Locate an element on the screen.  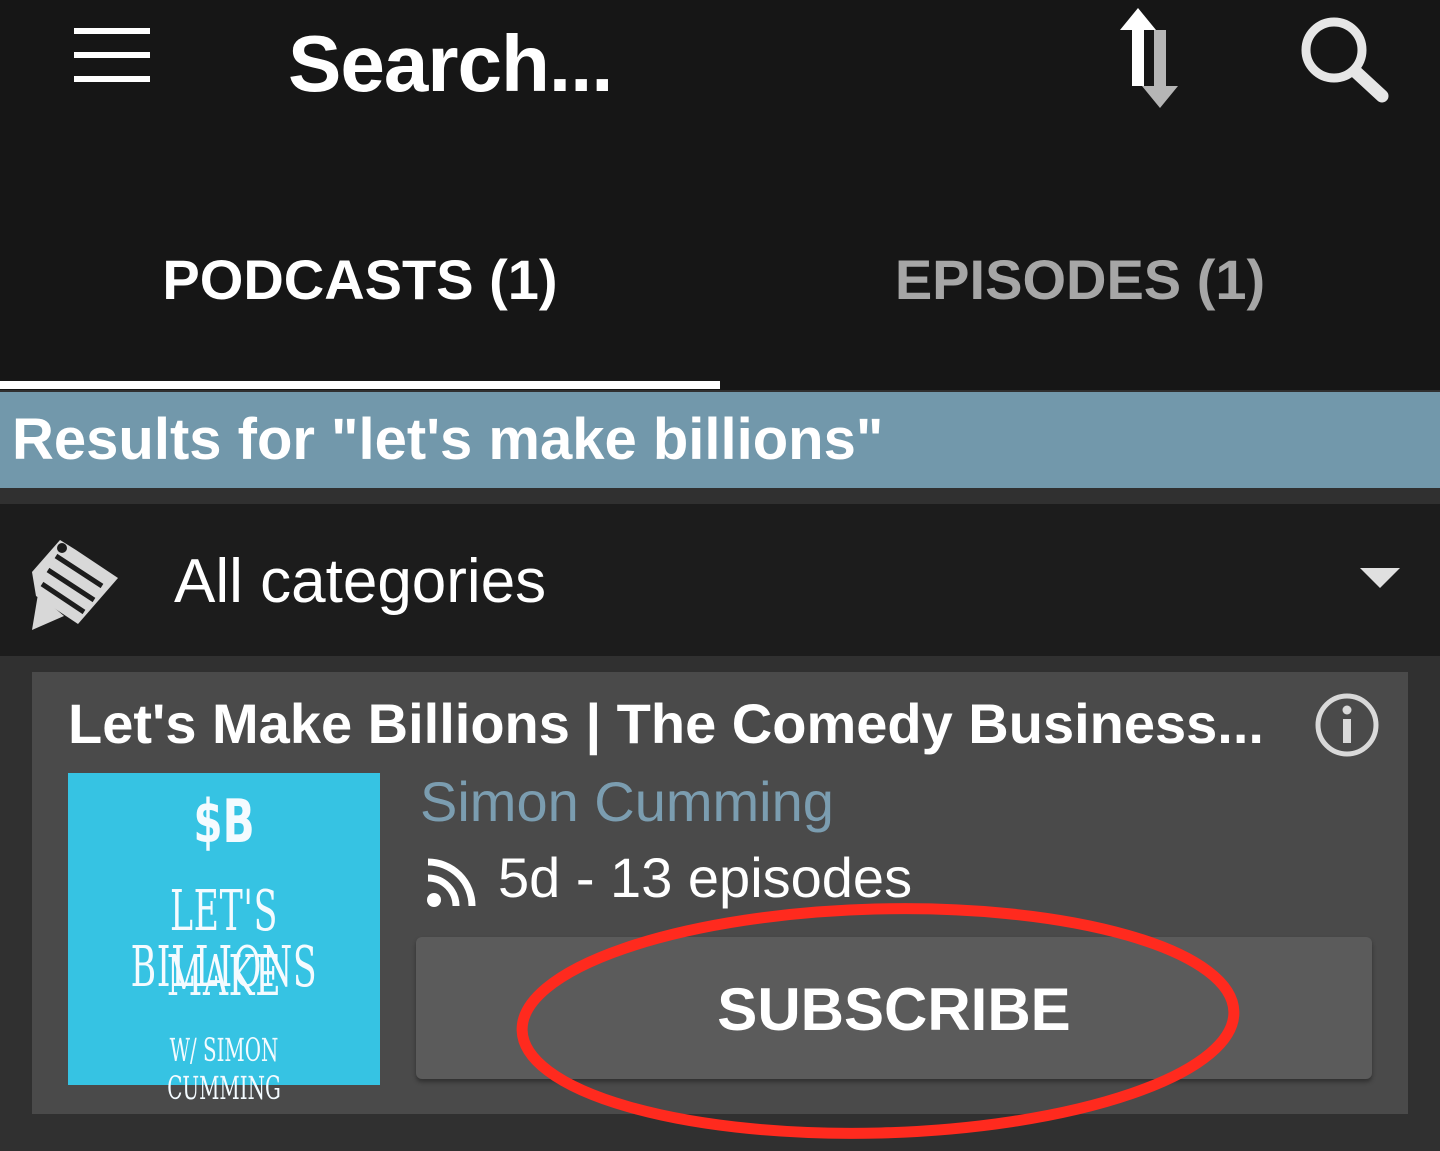
artwork-text-byline: W/ SIMON CUMMING is located at coordinates (224, 1069).